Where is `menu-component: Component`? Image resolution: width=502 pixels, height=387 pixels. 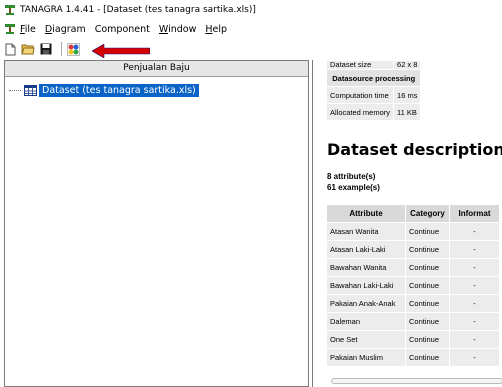
menu-component: Component is located at coordinates (122, 29).